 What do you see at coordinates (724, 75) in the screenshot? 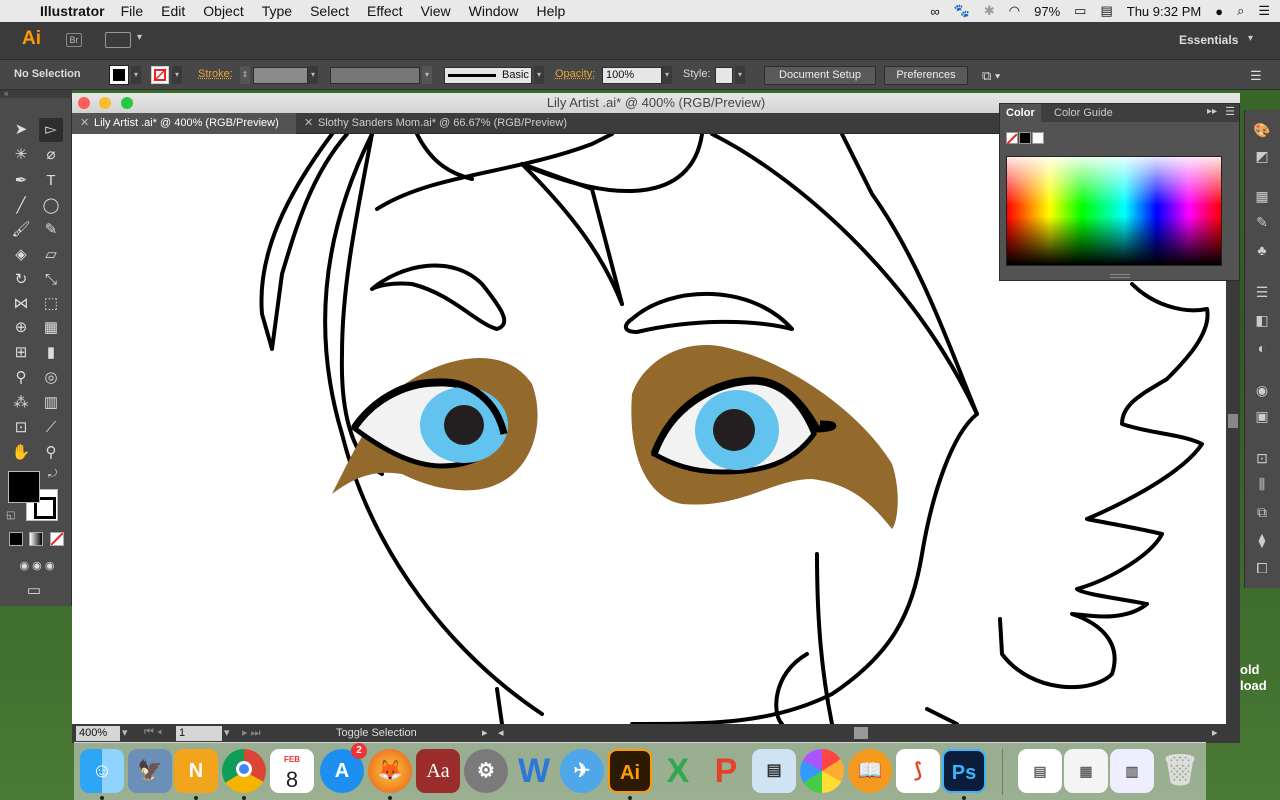
I see `graphic-style-swatch` at bounding box center [724, 75].